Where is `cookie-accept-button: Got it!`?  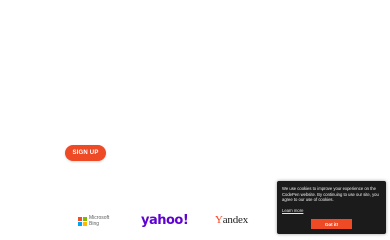
cookie-accept-button: Got it! is located at coordinates (331, 224).